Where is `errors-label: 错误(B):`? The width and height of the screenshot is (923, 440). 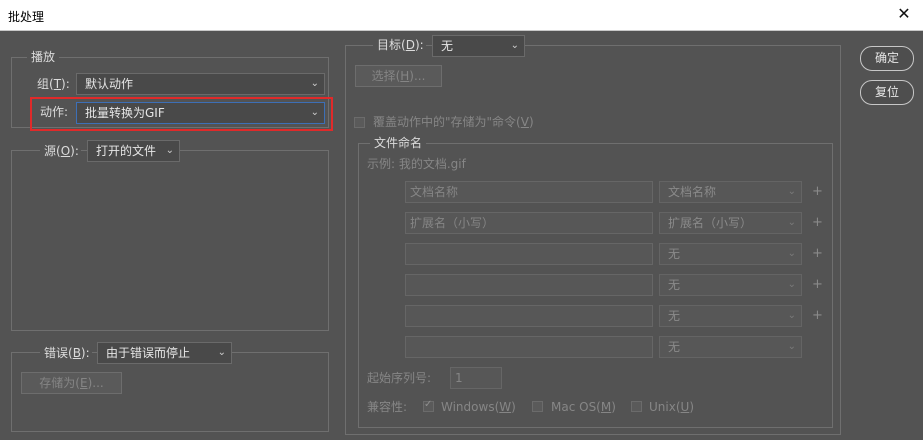 errors-label: 错误(B): is located at coordinates (66, 353).